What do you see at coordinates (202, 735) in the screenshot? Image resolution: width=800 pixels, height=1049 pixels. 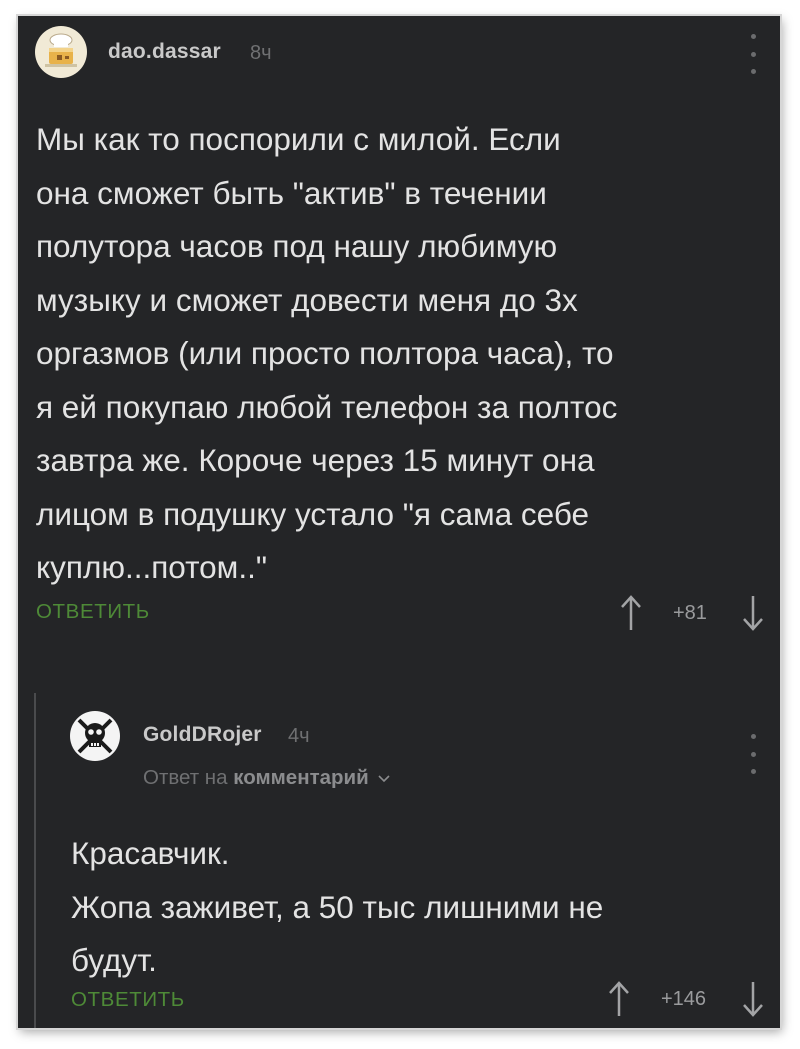 I see `comment-author: GoldDRojer` at bounding box center [202, 735].